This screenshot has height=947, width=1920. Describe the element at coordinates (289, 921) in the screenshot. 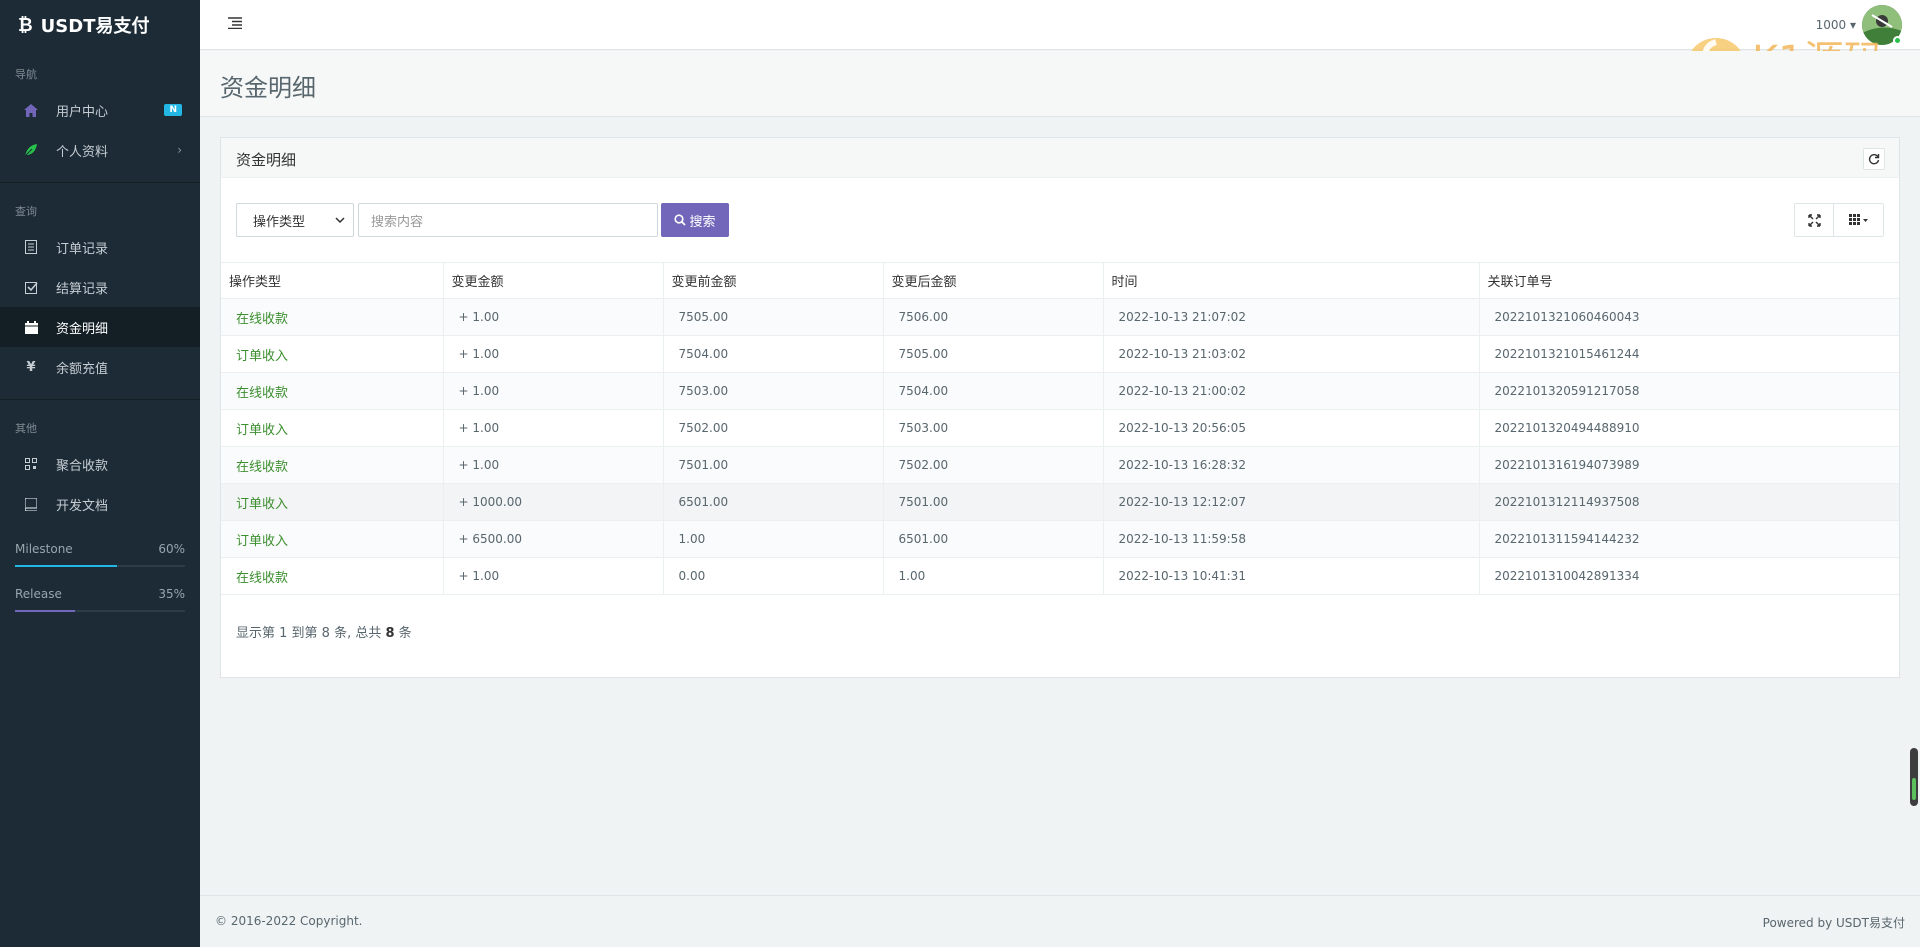

I see `copyright: © 2016-2022 Copyright.` at that location.